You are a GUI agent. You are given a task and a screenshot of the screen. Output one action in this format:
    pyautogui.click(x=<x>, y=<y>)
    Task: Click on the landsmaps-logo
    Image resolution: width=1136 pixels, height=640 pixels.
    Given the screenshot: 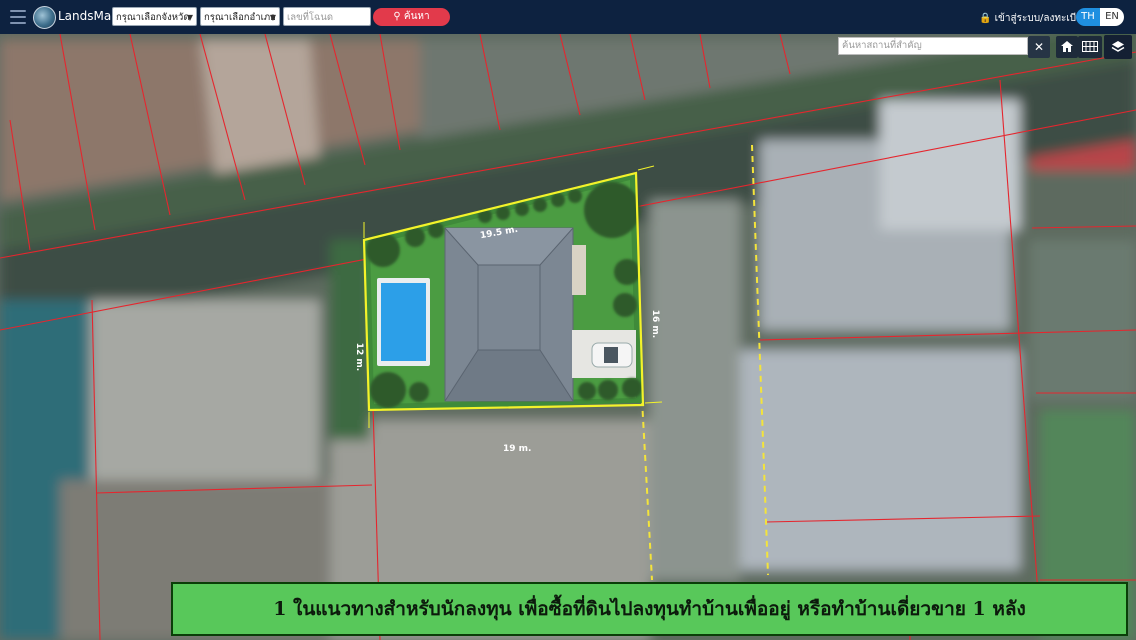 What is the action you would take?
    pyautogui.click(x=44, y=17)
    